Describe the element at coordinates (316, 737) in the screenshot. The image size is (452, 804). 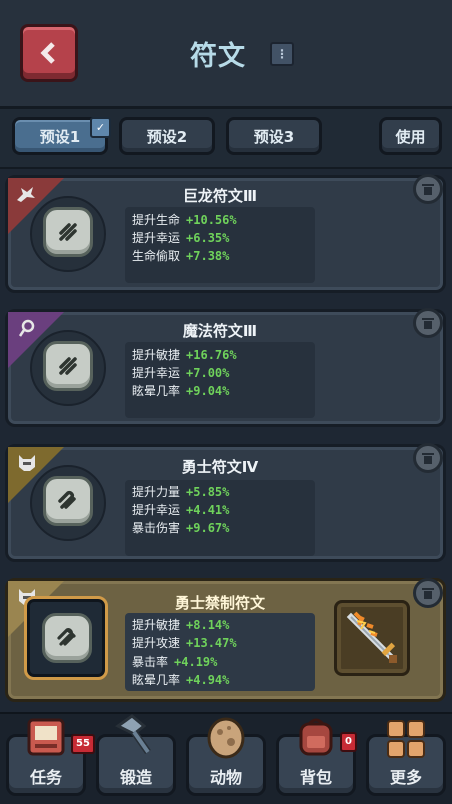
I see `backpack-icon` at that location.